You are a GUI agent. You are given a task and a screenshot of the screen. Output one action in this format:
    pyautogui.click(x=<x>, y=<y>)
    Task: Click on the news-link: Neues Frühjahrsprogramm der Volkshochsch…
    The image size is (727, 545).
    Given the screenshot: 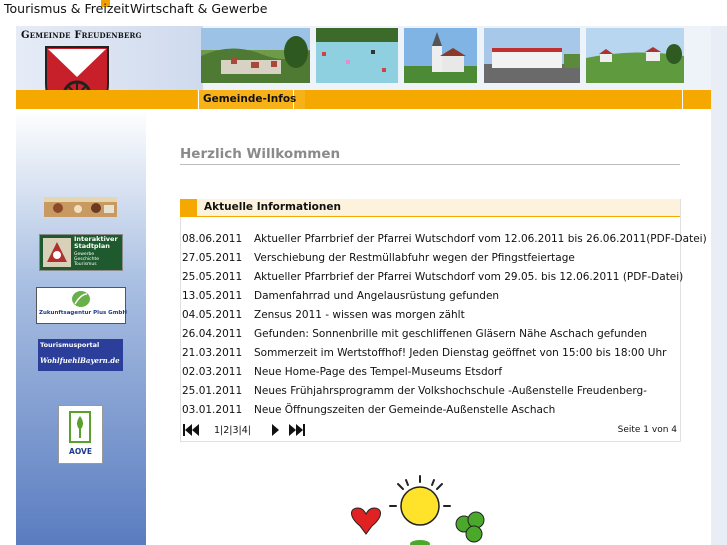 What is the action you would take?
    pyautogui.click(x=450, y=391)
    